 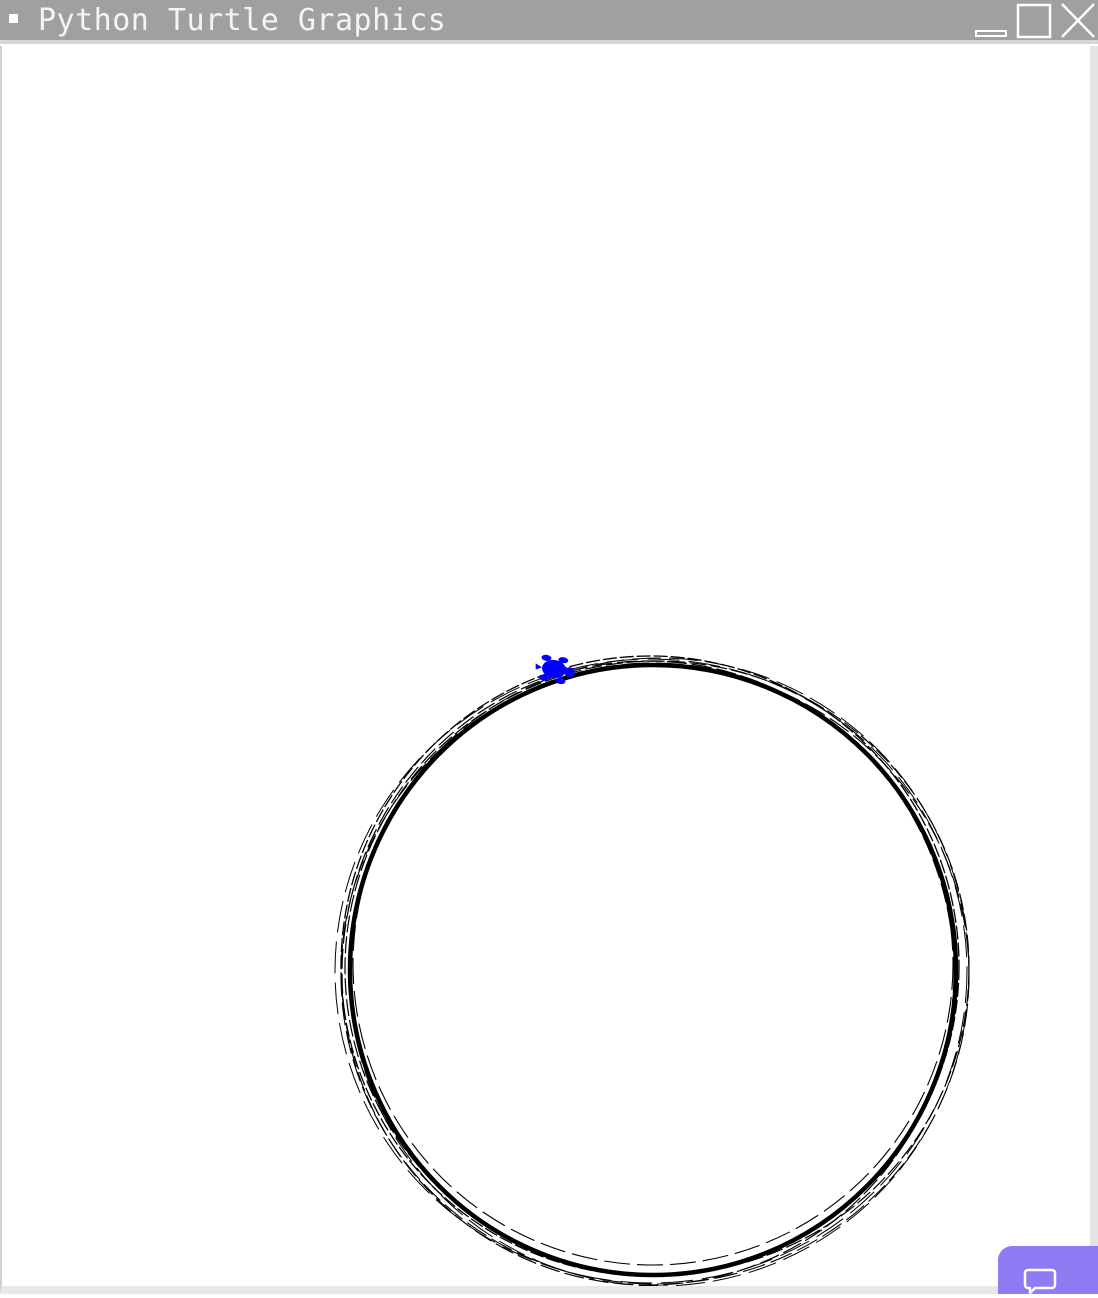 I want to click on window-title: Python Turtle Graphics, so click(x=242, y=20).